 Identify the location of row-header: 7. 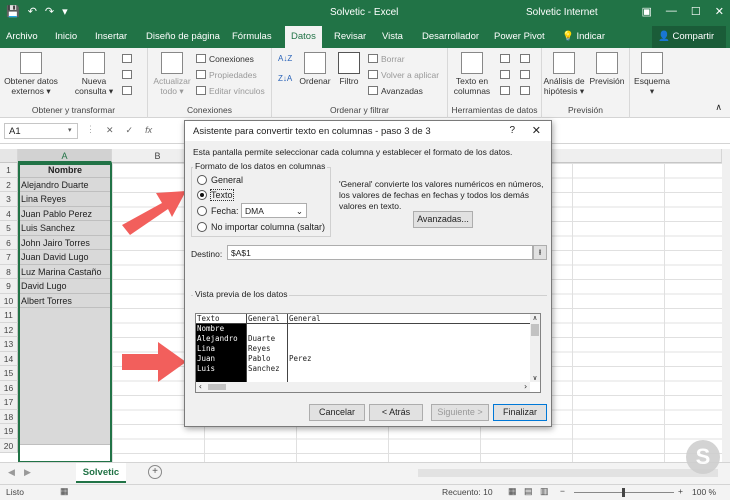
(9, 257).